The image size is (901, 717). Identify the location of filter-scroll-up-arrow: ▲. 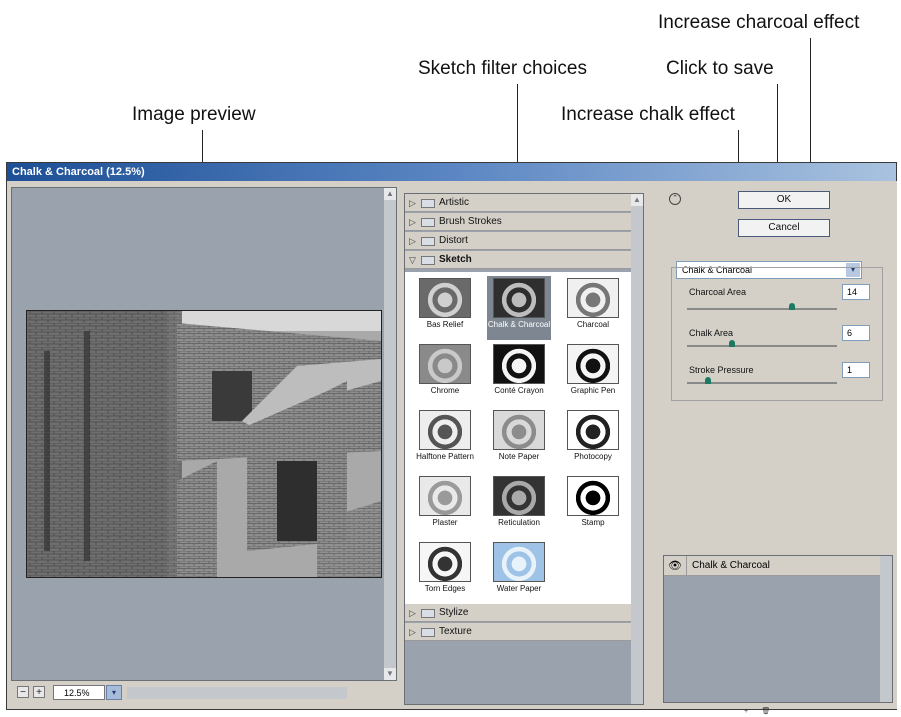
(637, 200).